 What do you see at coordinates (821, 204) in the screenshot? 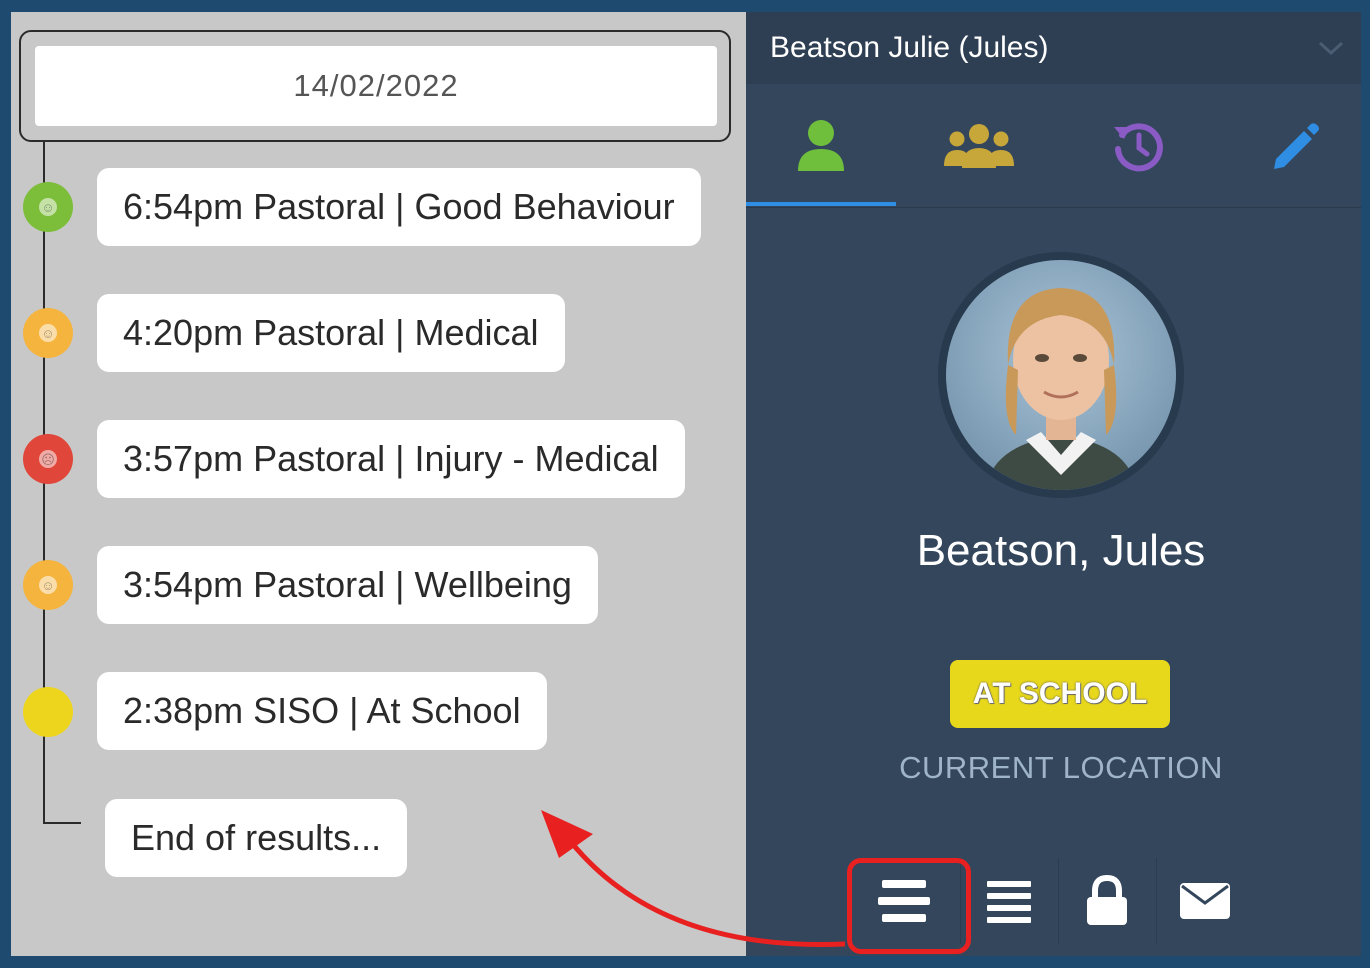
I see `active-tab-indicator` at bounding box center [821, 204].